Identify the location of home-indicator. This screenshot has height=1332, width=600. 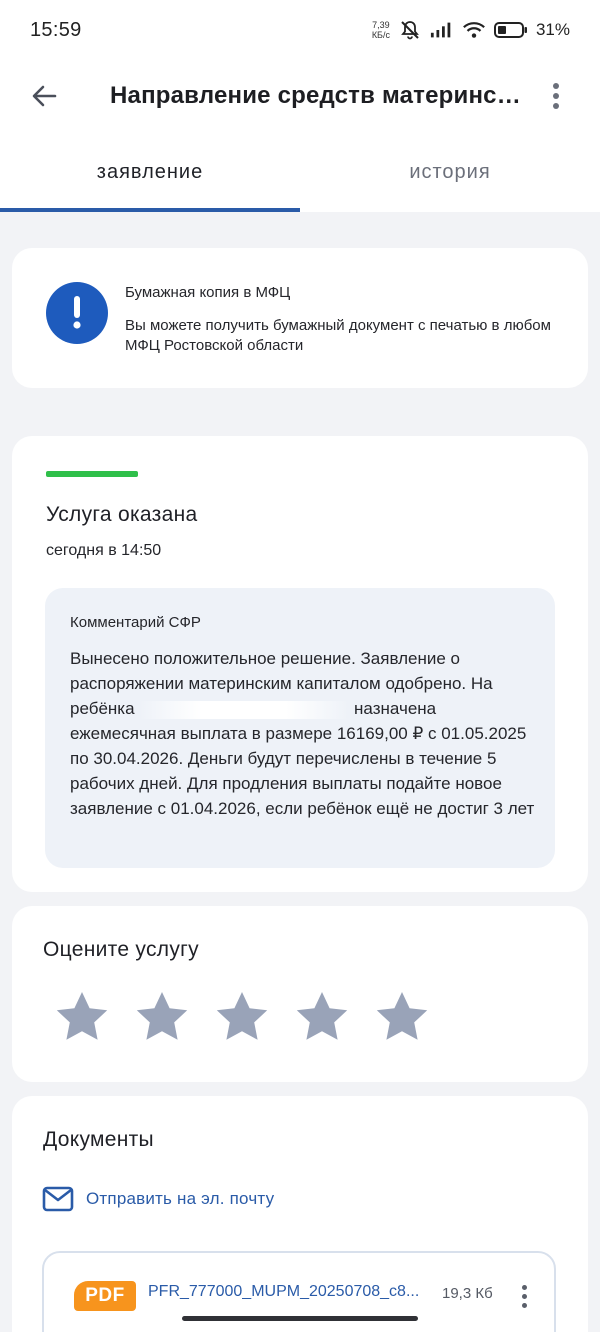
(300, 1318).